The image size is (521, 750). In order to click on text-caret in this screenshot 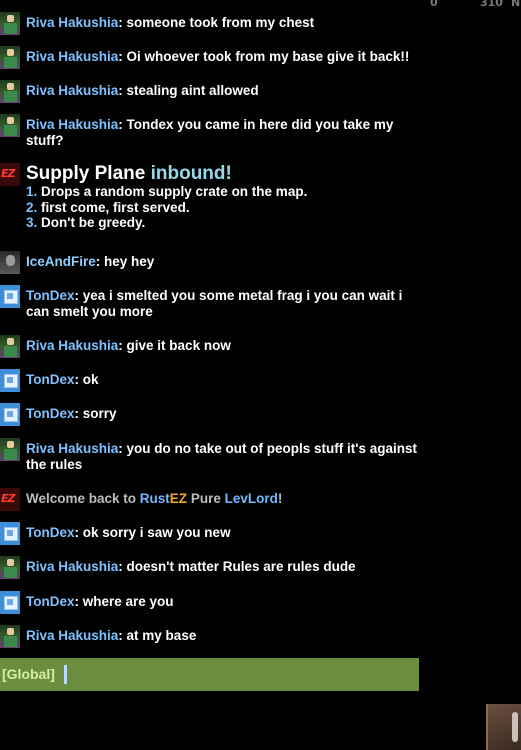, I will do `click(65, 674)`.